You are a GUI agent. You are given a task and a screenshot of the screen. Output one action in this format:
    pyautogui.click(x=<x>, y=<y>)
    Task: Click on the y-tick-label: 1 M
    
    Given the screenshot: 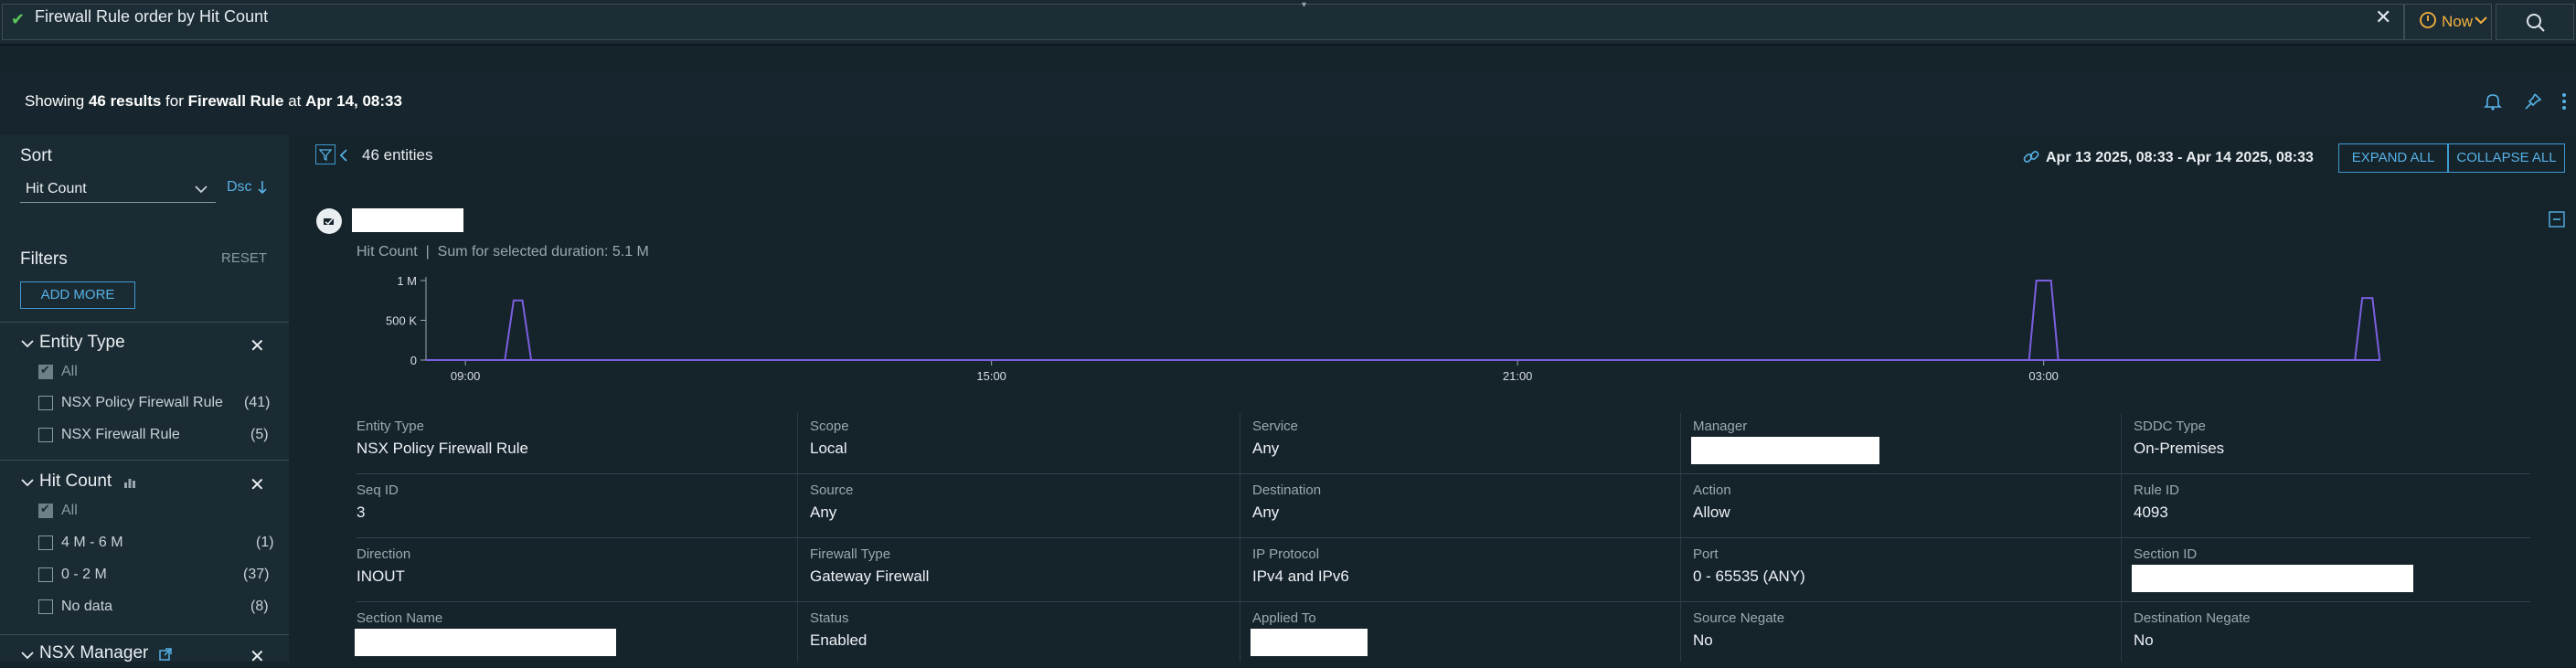 What is the action you would take?
    pyautogui.click(x=407, y=281)
    